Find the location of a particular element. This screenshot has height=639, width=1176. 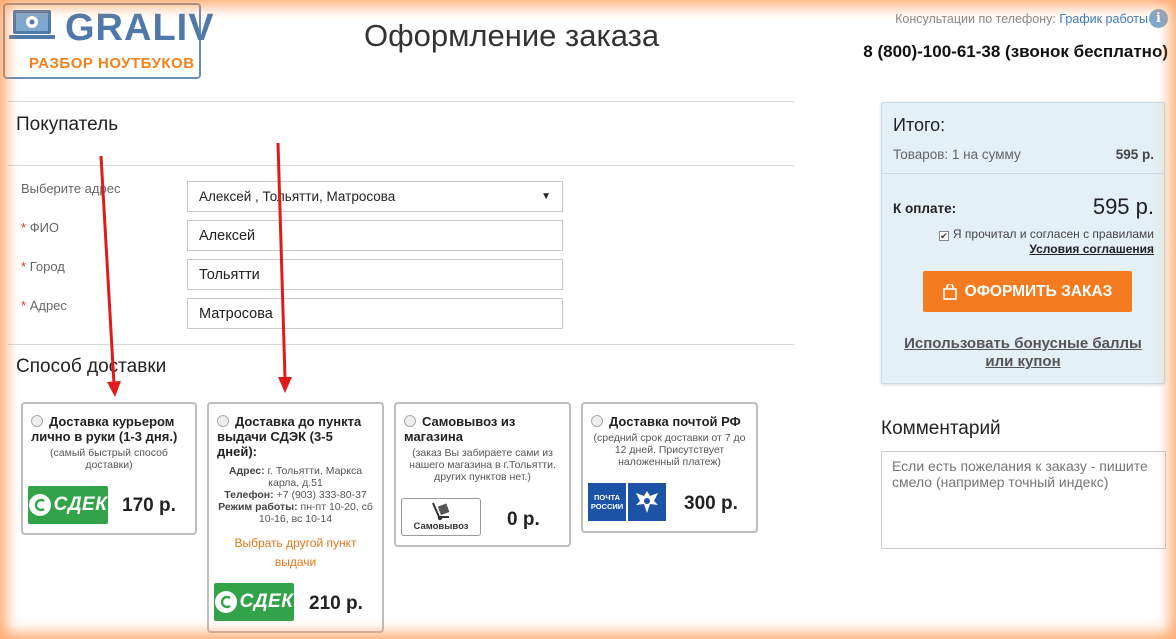

shopping-bag-icon is located at coordinates (949, 291).